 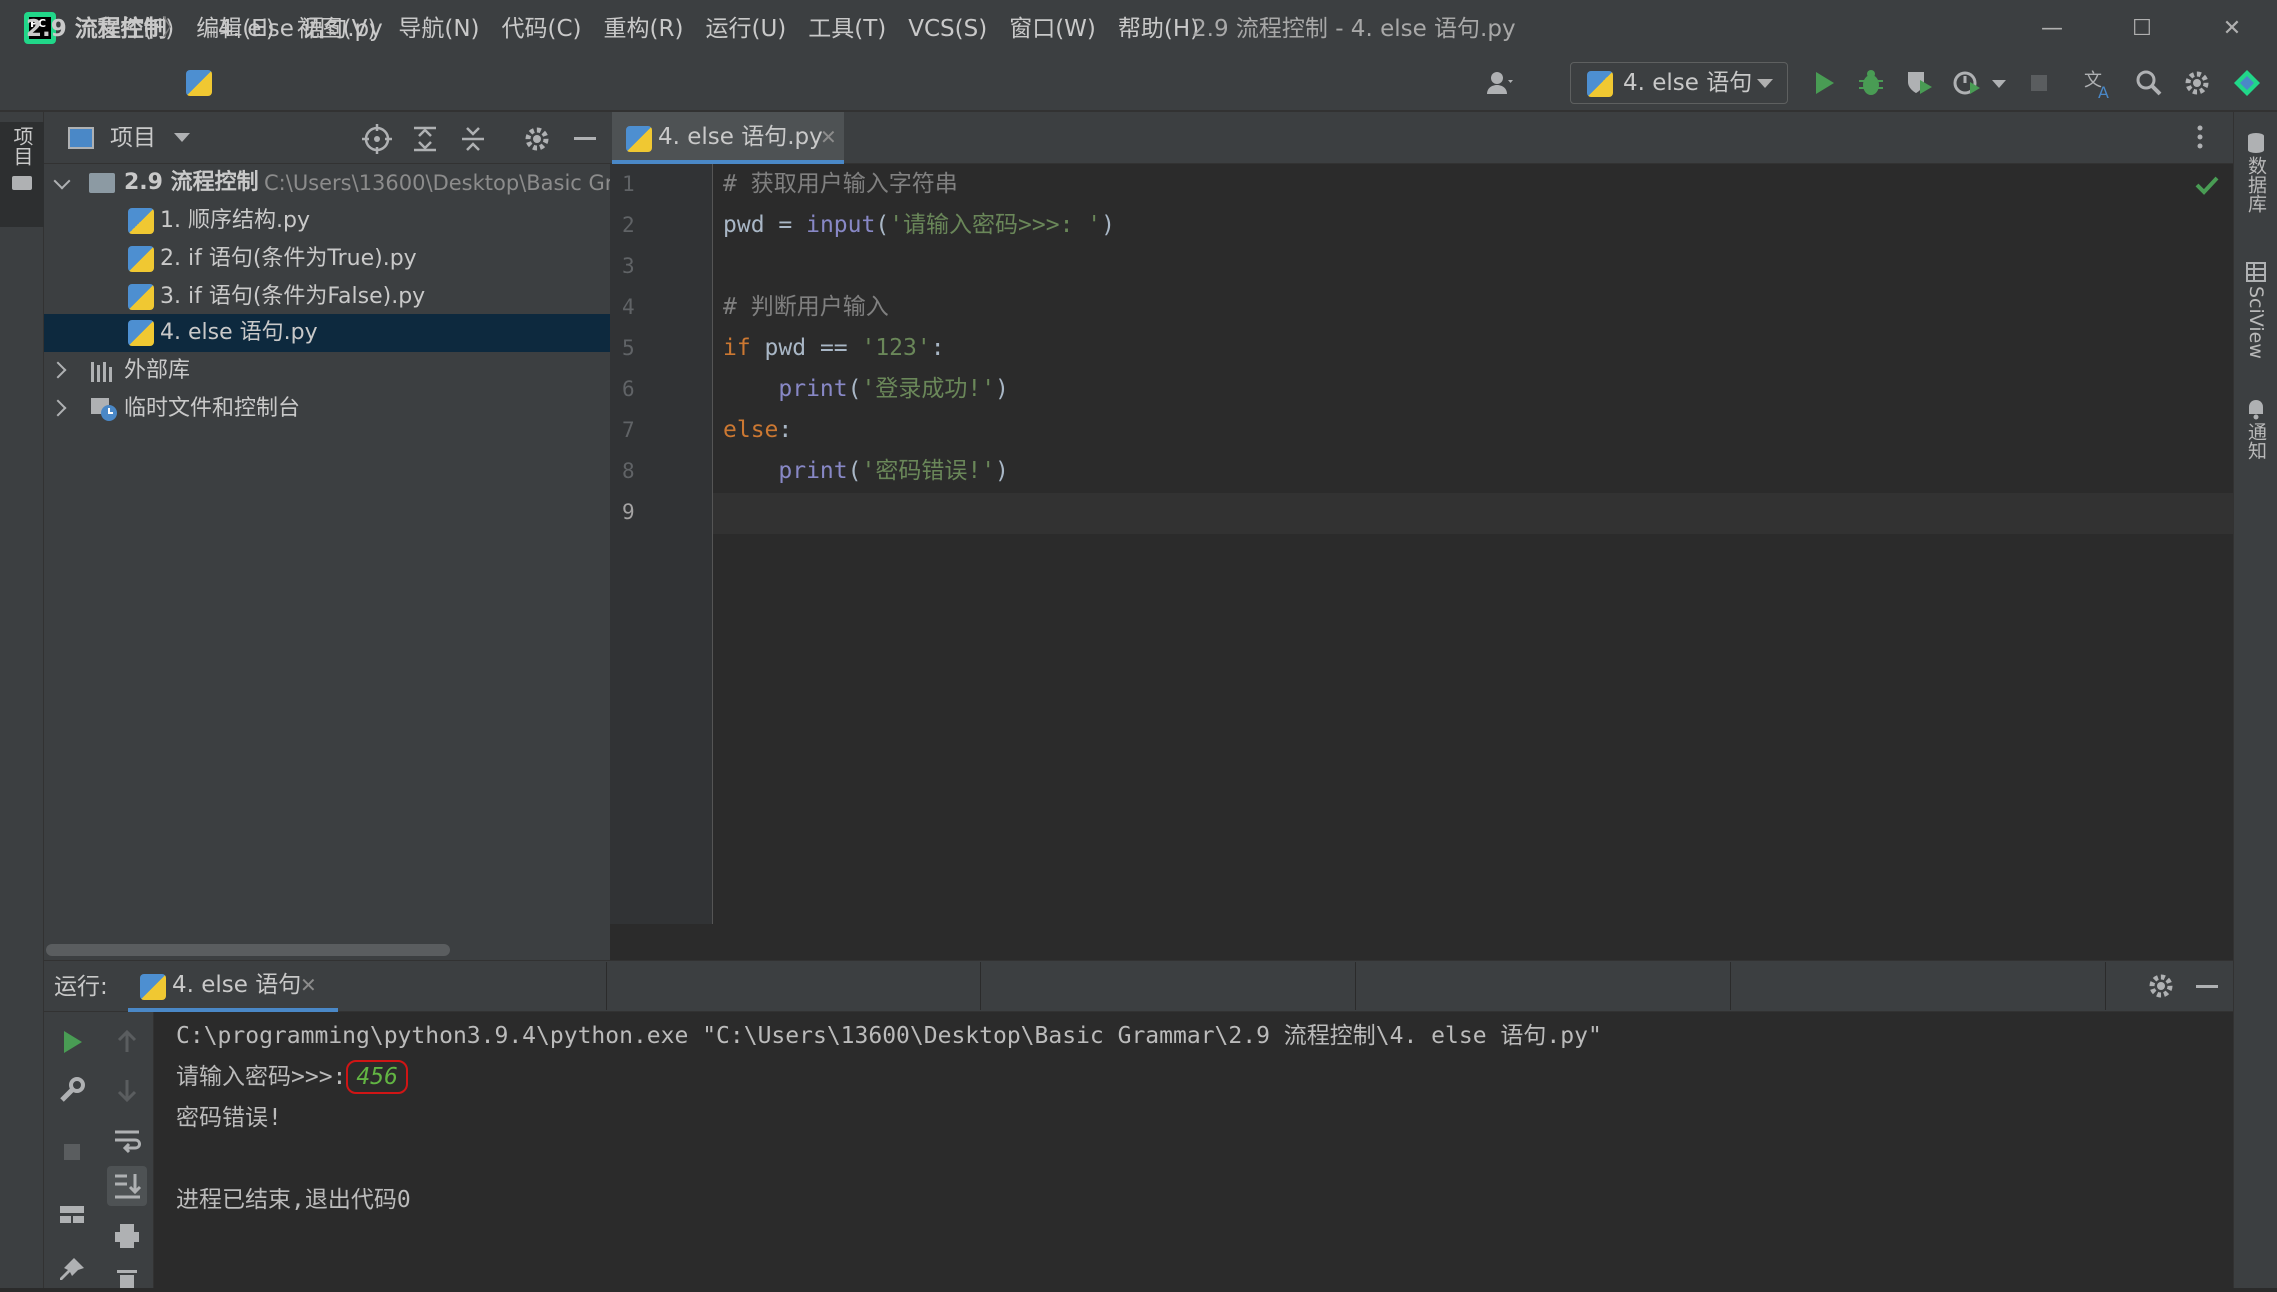 I want to click on arrow-up-icon, so click(x=127, y=1042).